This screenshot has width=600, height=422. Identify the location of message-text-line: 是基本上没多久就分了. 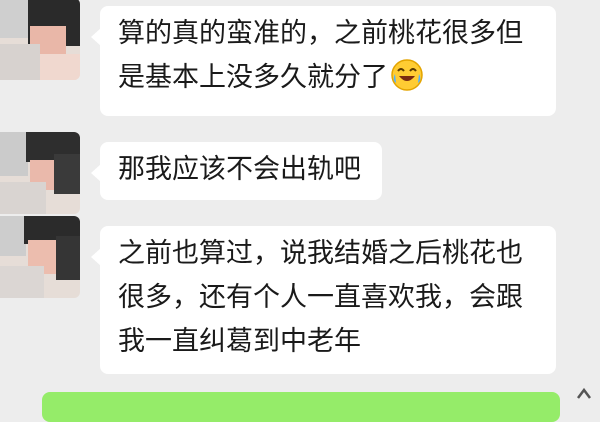
(329, 78).